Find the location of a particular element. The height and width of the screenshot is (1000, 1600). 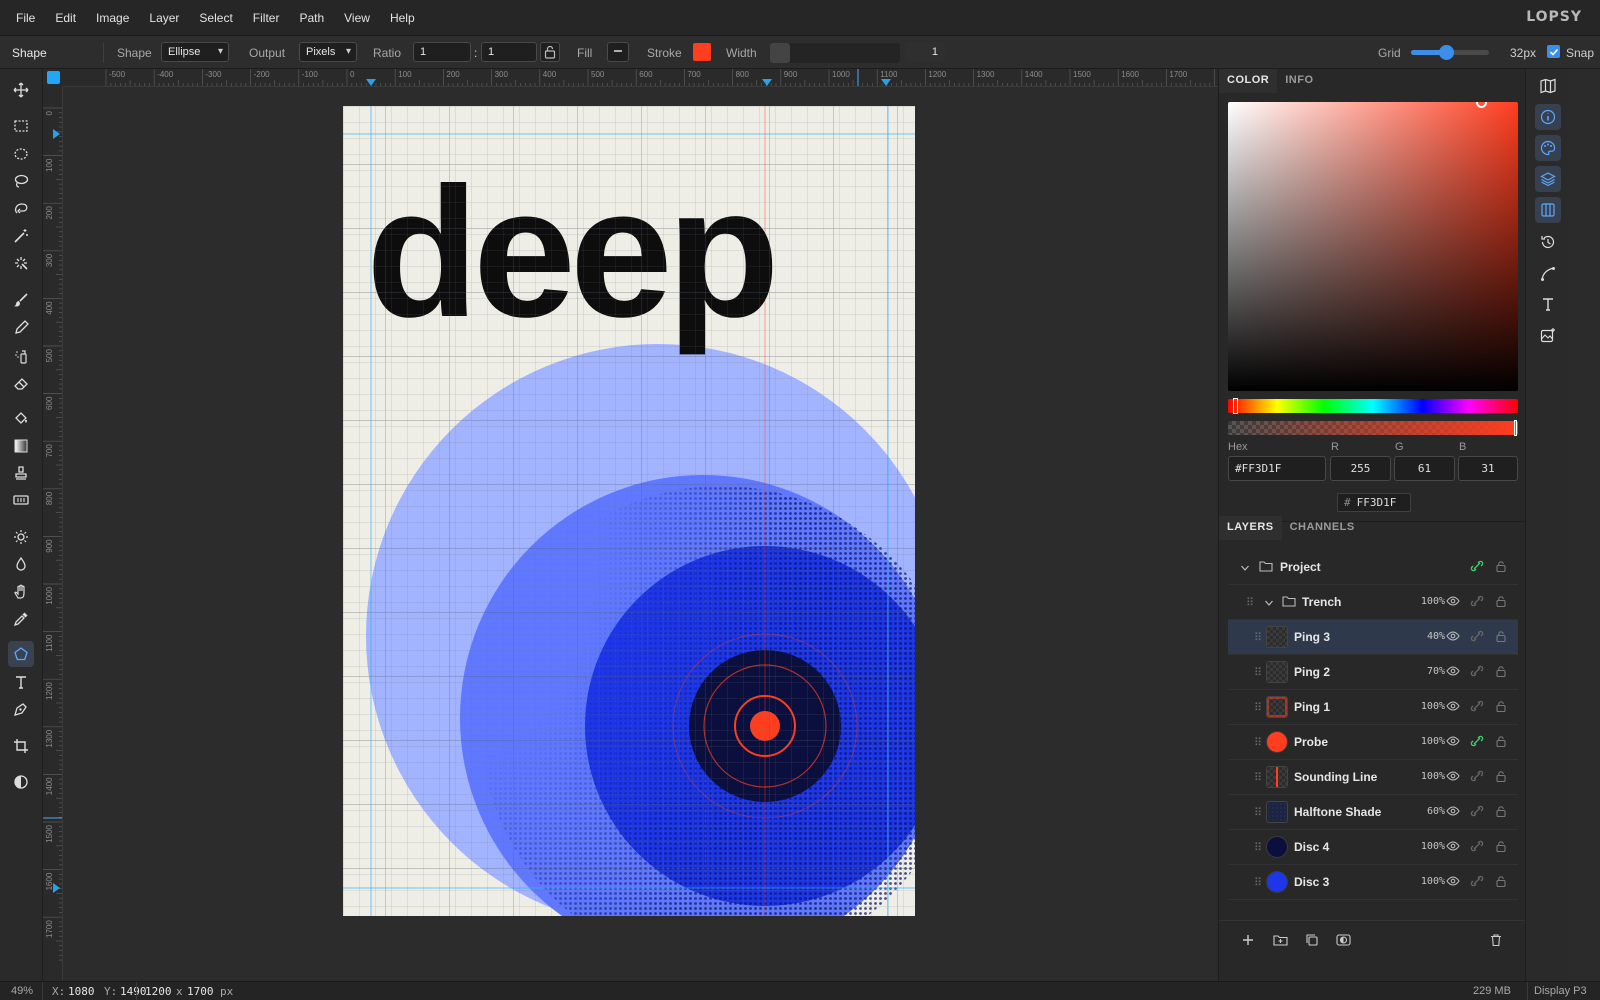

g-input: 61 is located at coordinates (1424, 468).